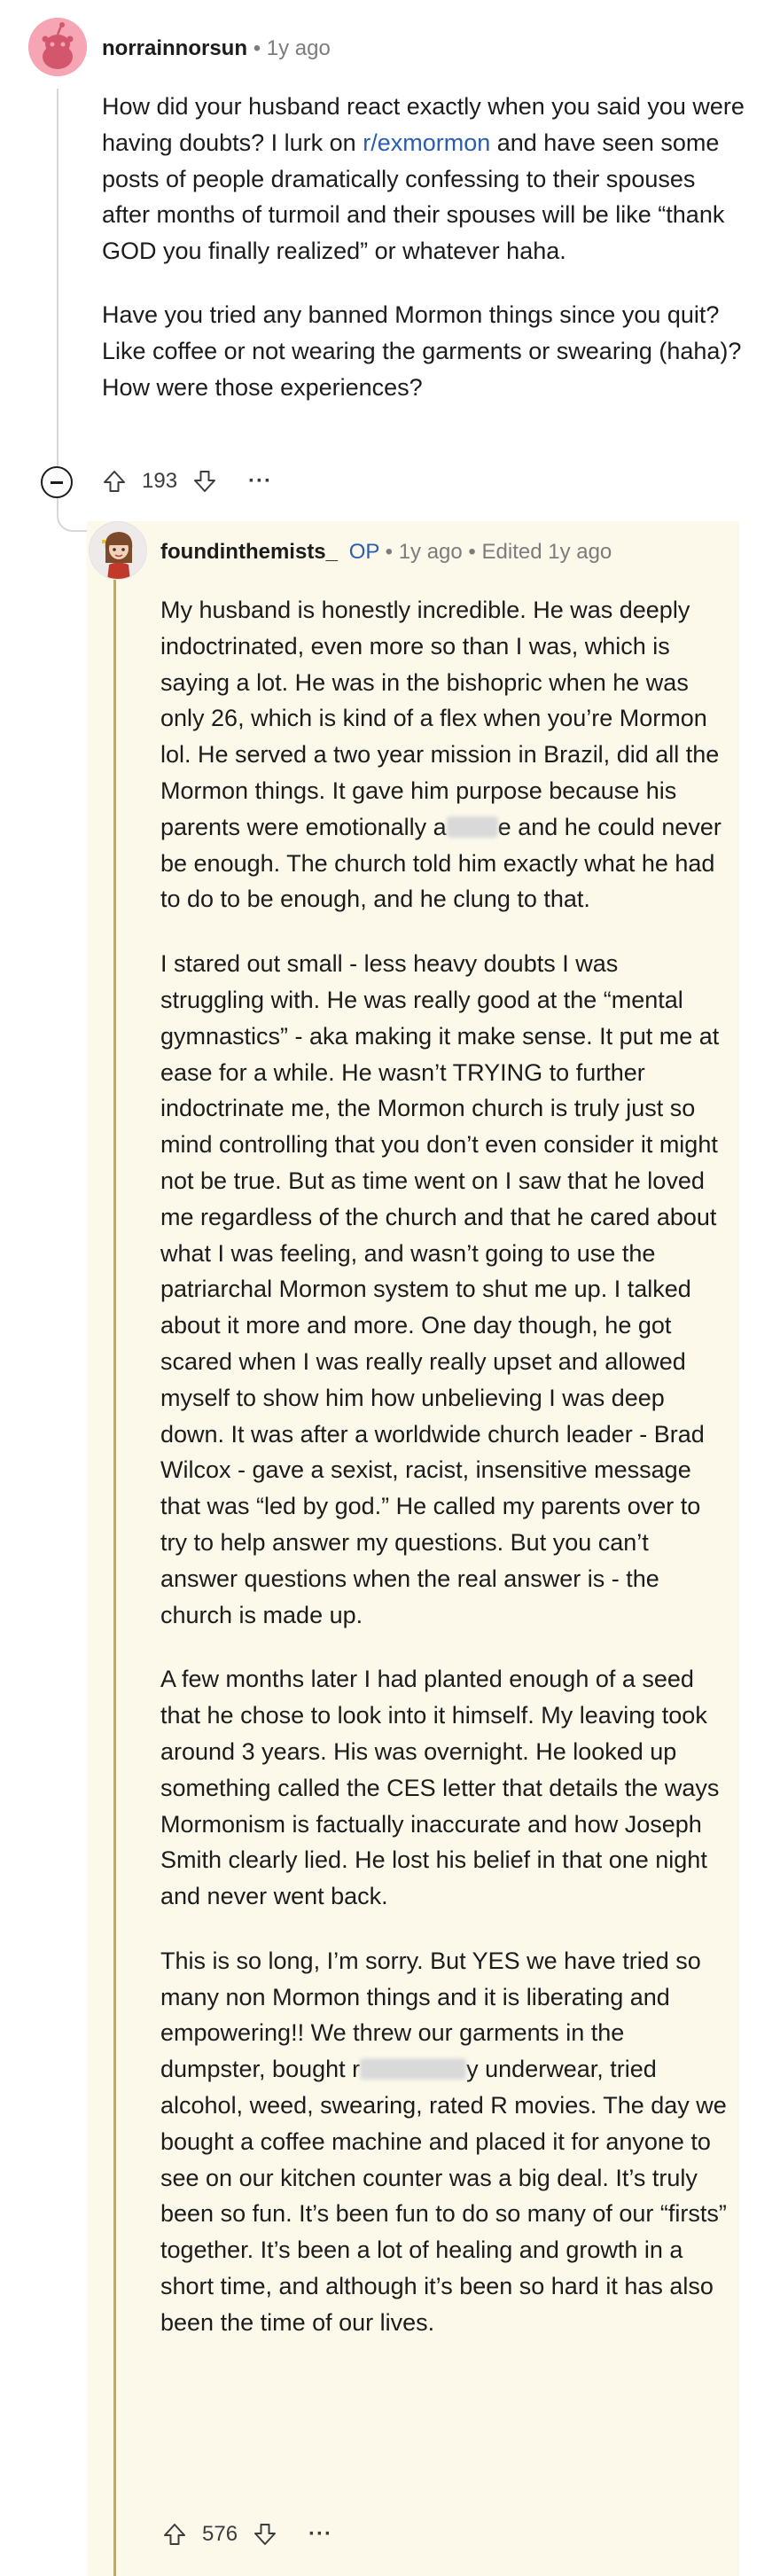 This screenshot has height=2576, width=780. I want to click on reply-avatar, so click(118, 550).